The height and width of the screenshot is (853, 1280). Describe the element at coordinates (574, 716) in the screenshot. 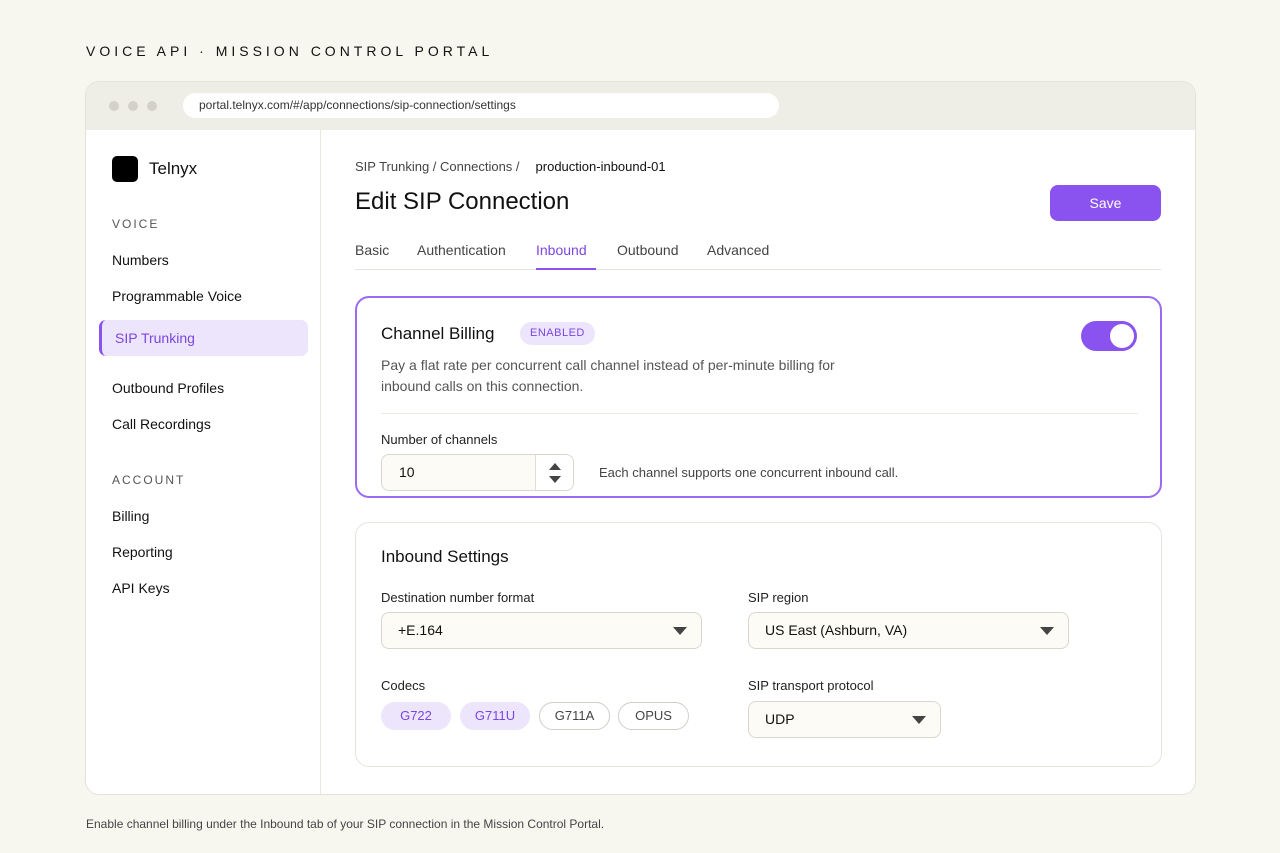

I see `codec-chip-g711a: G711A` at that location.